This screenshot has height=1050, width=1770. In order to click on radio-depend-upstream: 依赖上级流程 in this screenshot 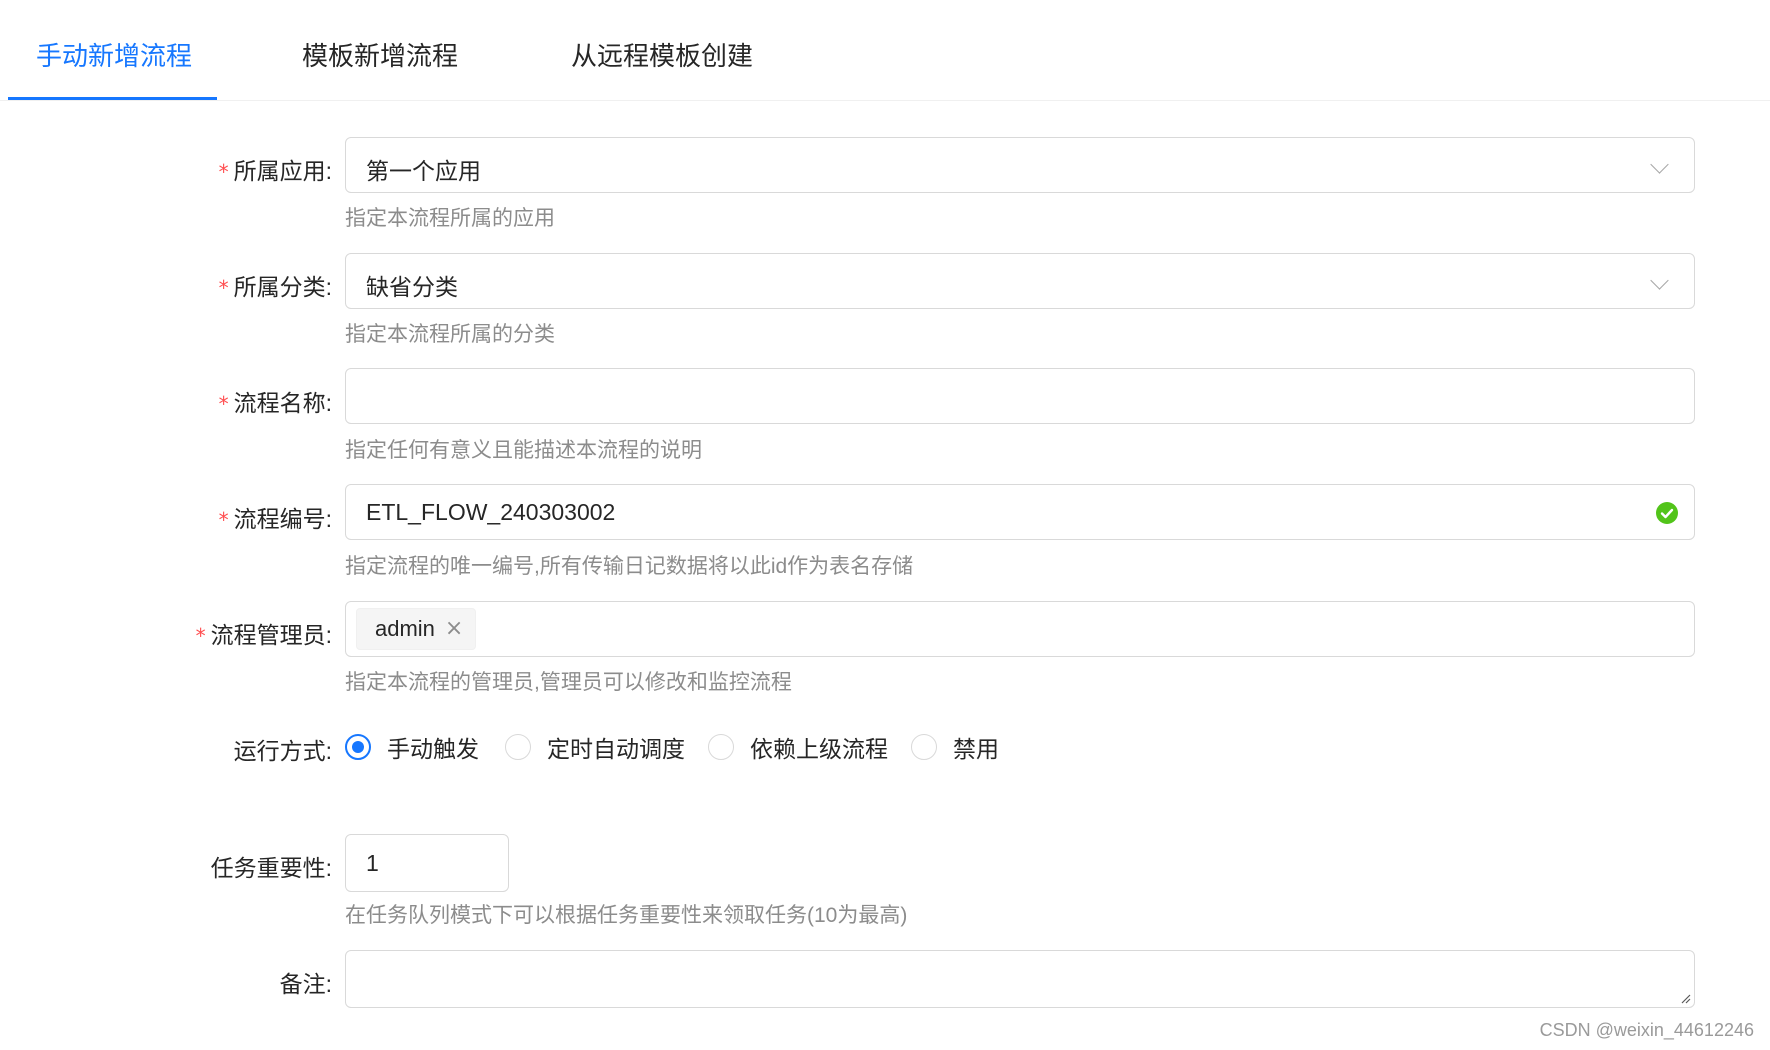, I will do `click(798, 747)`.